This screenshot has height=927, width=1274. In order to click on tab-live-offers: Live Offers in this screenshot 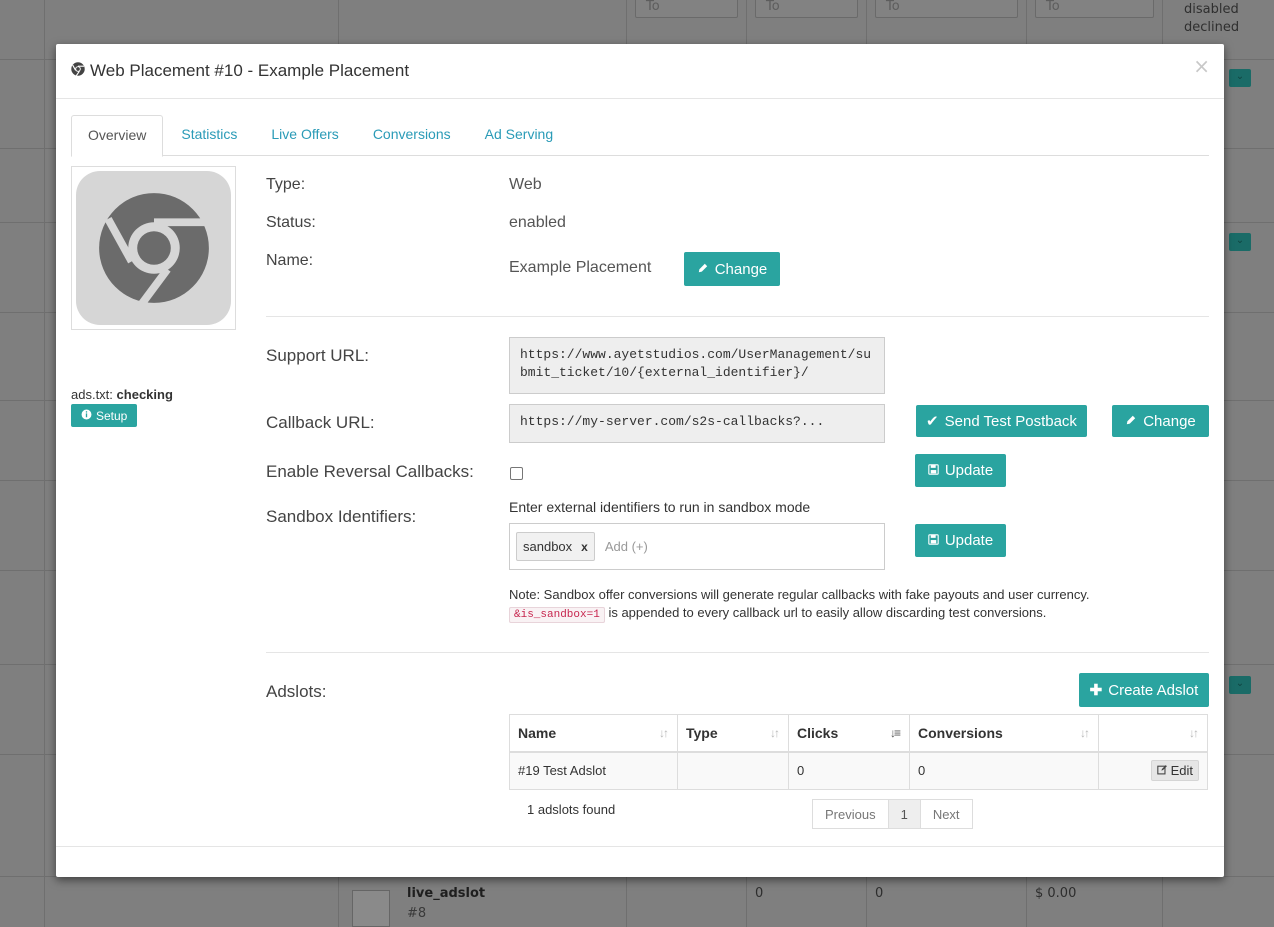, I will do `click(304, 135)`.